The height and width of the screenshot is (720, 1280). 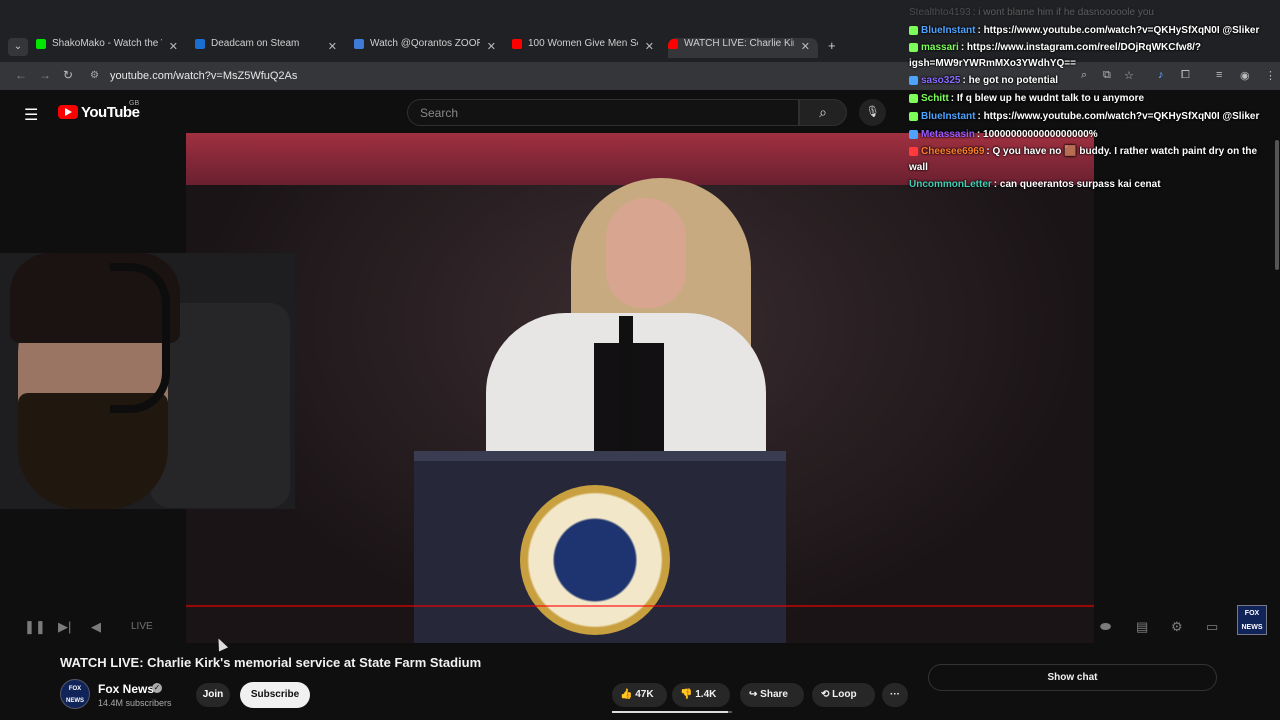 I want to click on subtitles-icon: ▤, so click(x=1142, y=627).